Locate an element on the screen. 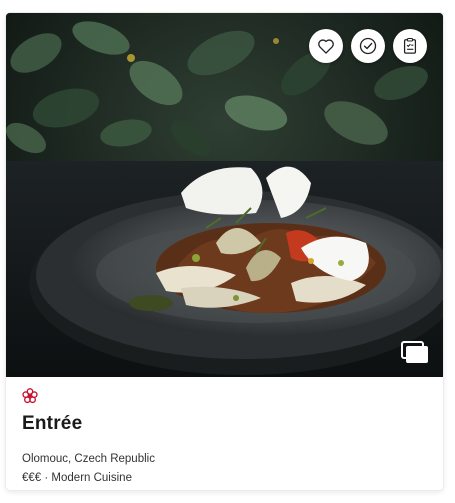  add-to-list-button is located at coordinates (410, 46).